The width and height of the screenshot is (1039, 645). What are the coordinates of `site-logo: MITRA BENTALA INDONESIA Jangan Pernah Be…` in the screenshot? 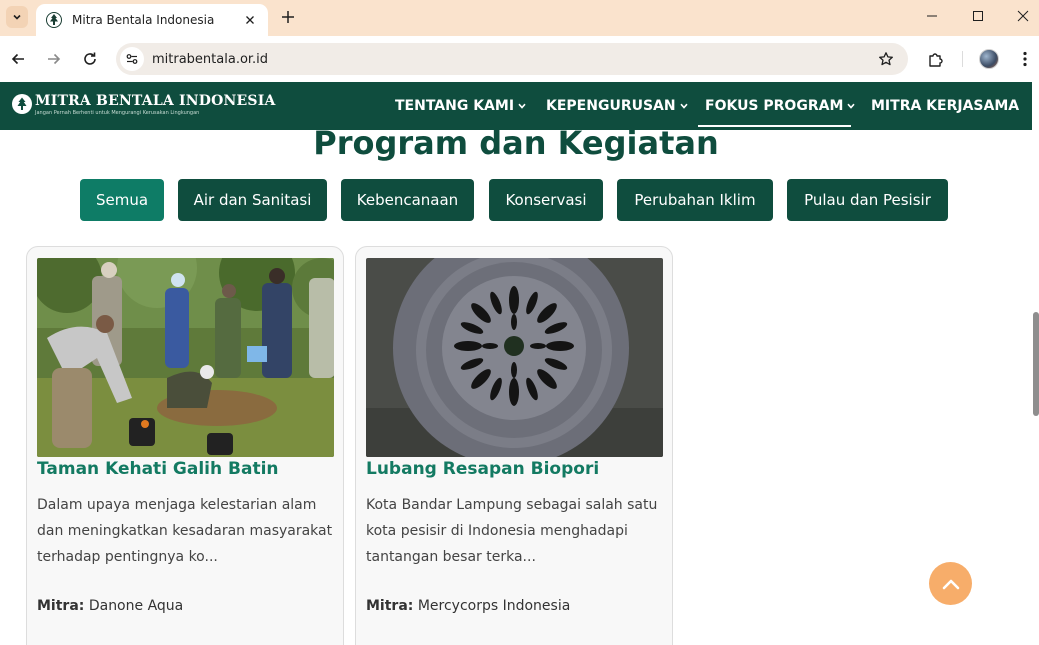 It's located at (144, 105).